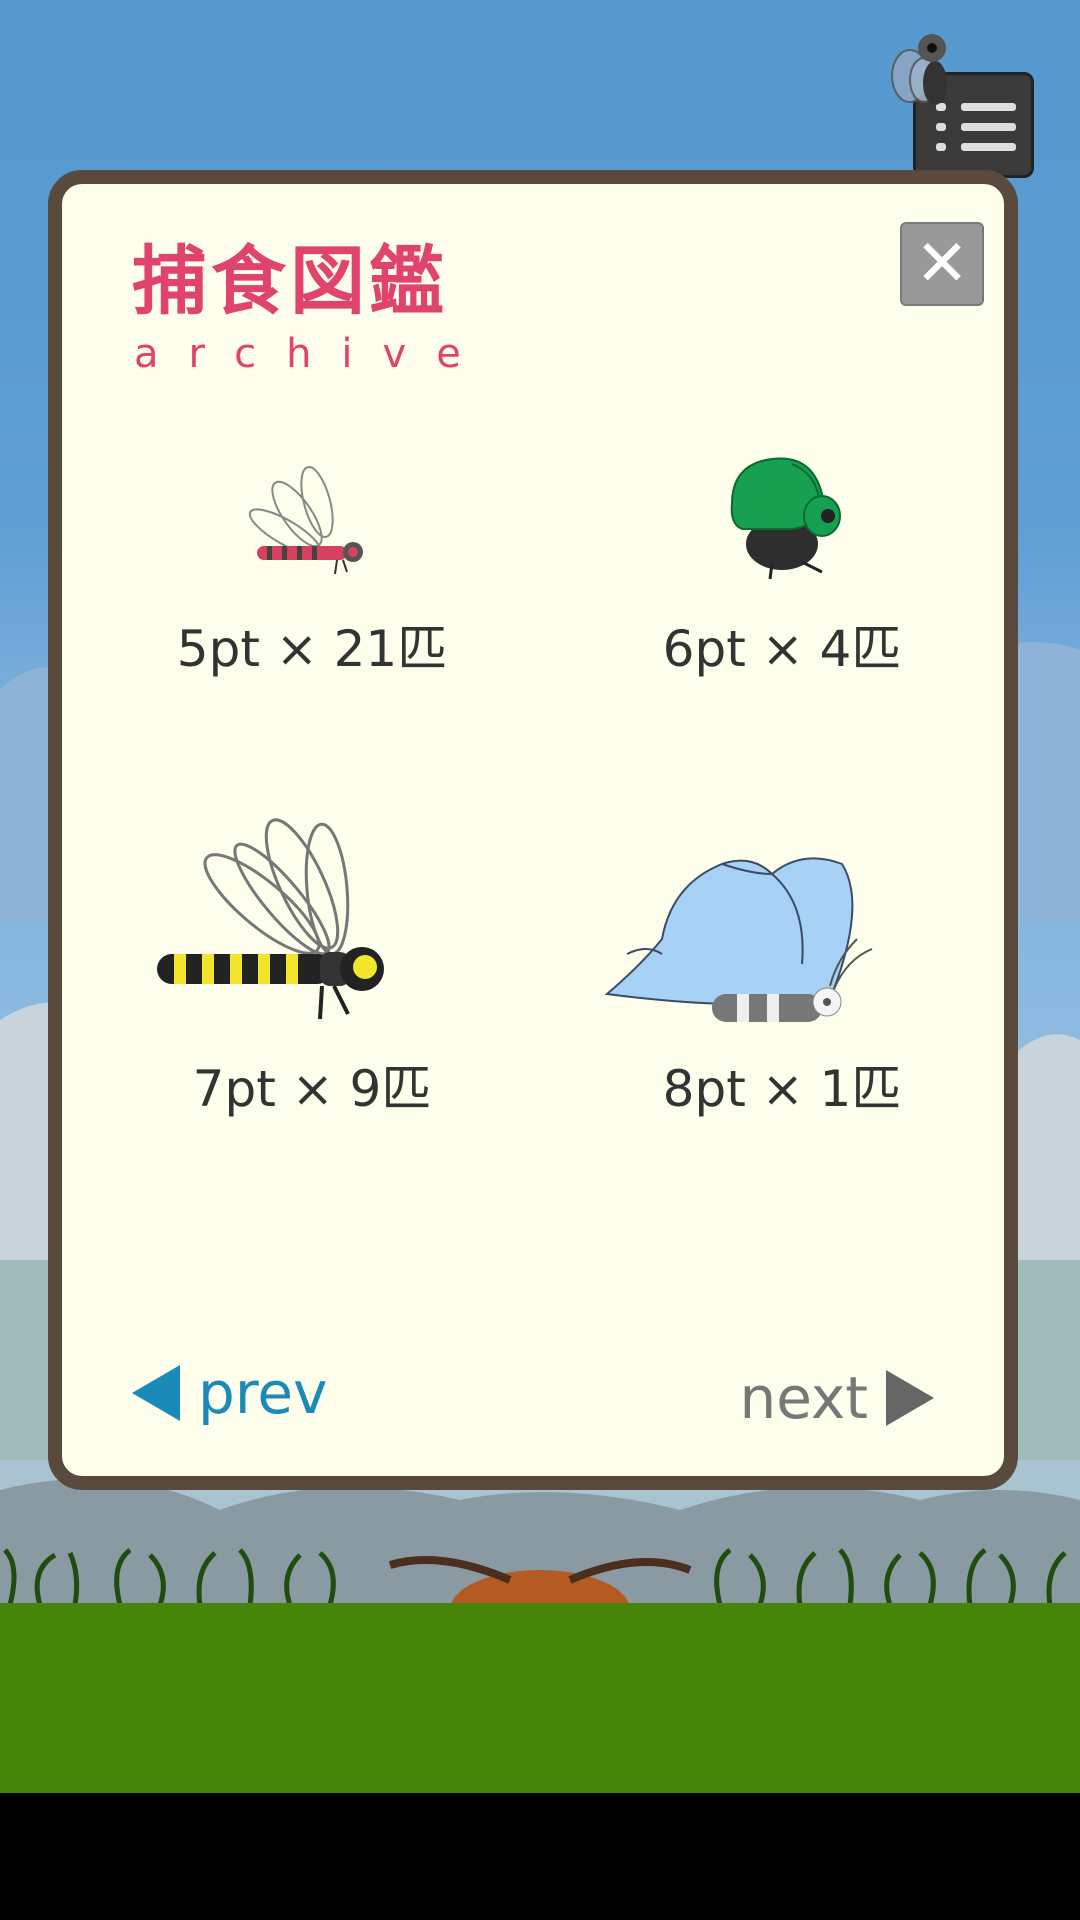  Describe the element at coordinates (312, 1089) in the screenshot. I see `item-label: 7pt × 9匹` at that location.